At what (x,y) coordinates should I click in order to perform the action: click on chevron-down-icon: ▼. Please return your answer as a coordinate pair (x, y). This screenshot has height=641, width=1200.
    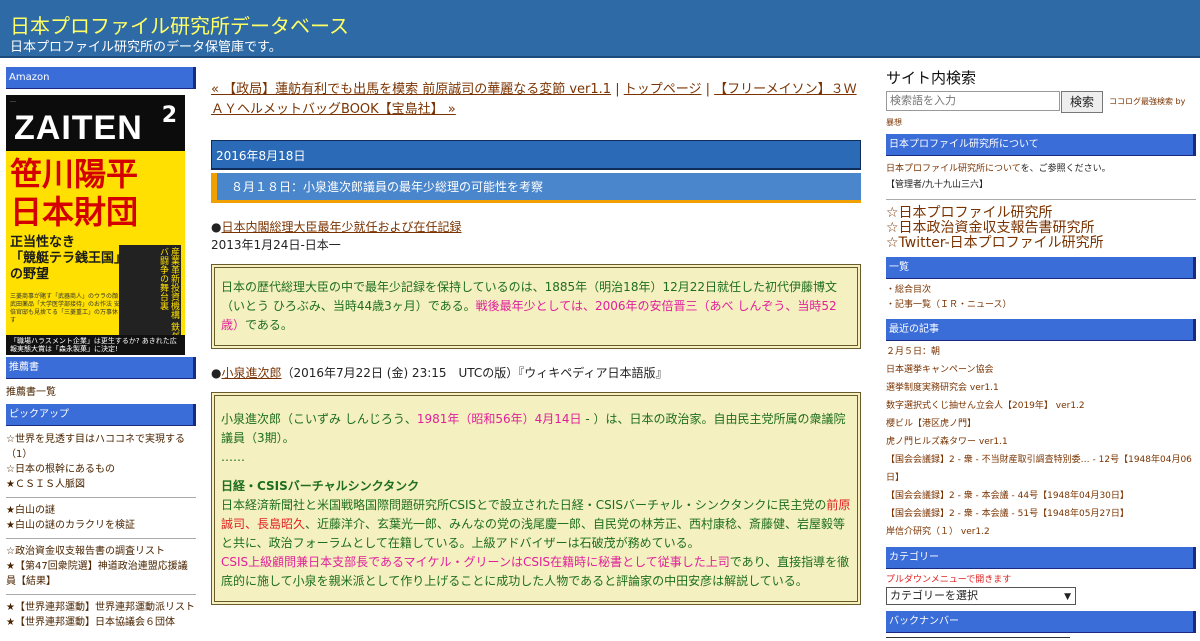
    Looking at the image, I should click on (1067, 597).